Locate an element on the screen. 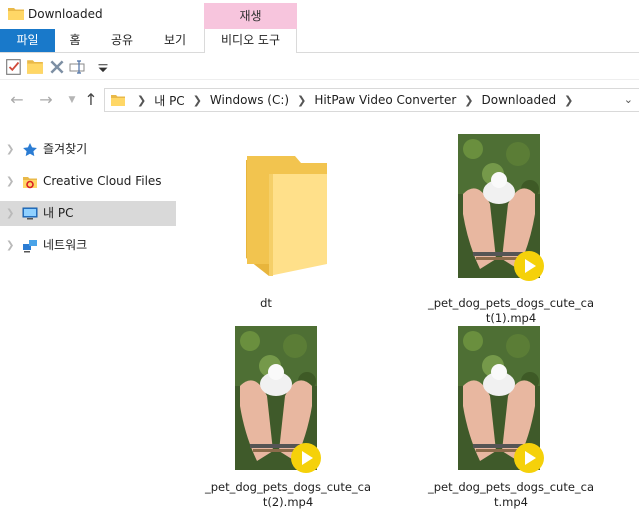 The height and width of the screenshot is (512, 639). ribbon-tabs: 파일 홈 공유 보기 비디오 도구 is located at coordinates (319, 41).